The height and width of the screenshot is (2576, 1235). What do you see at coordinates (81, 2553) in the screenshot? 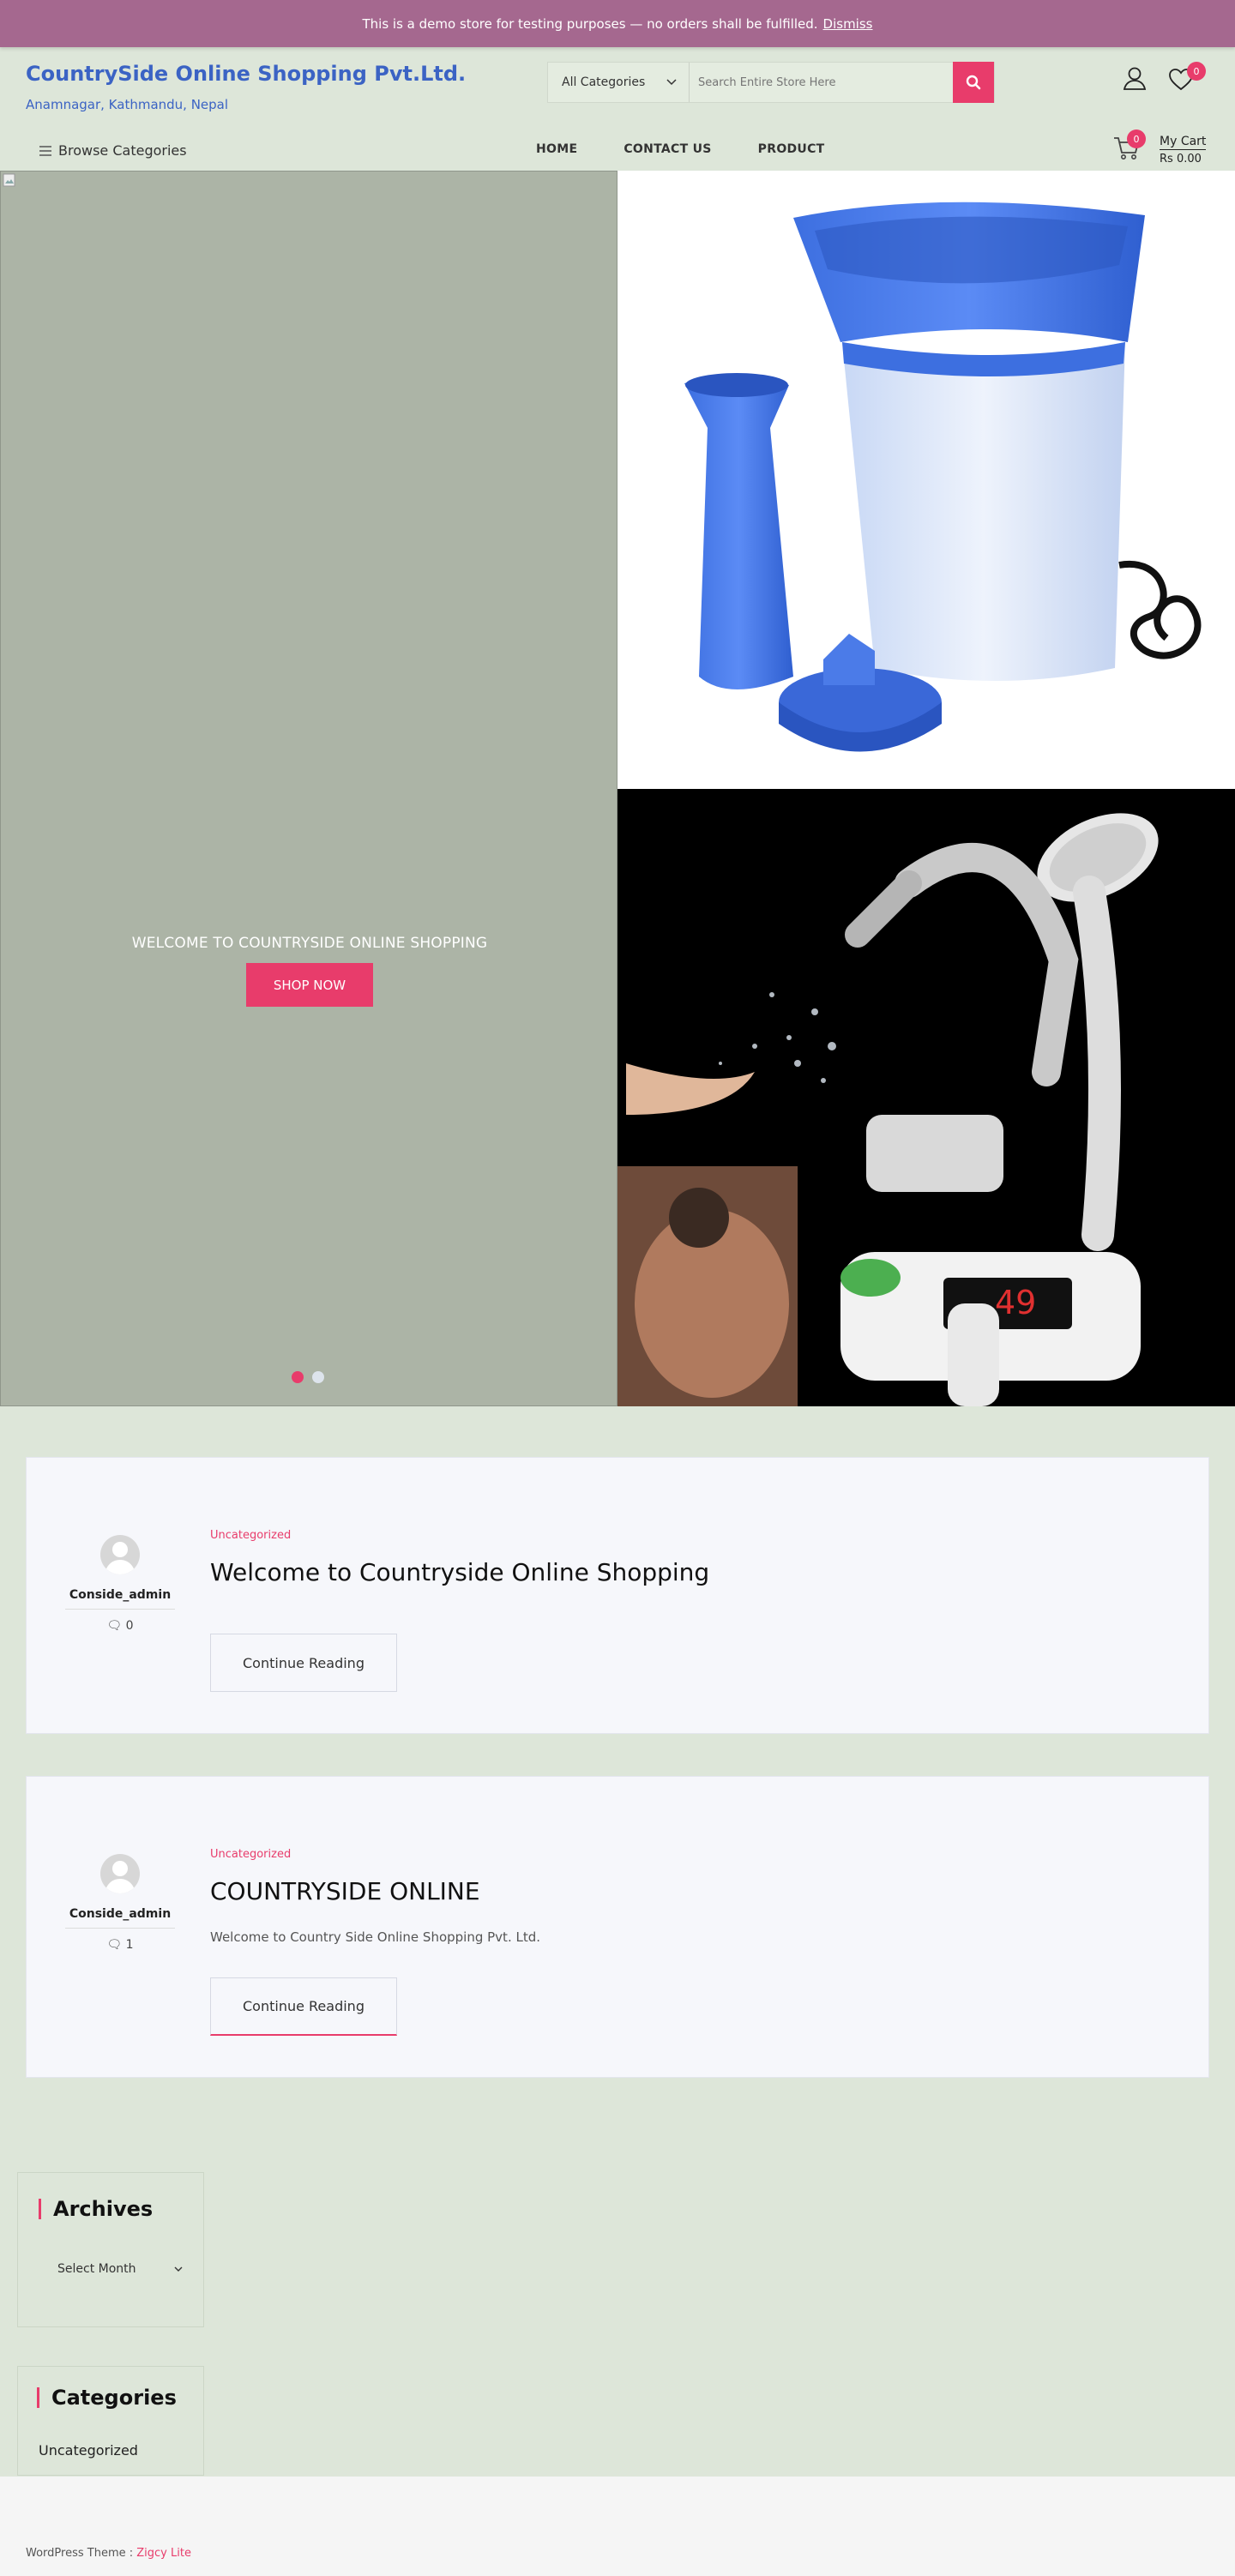
I see `footer-credit-prefix: WordPress Theme :` at bounding box center [81, 2553].